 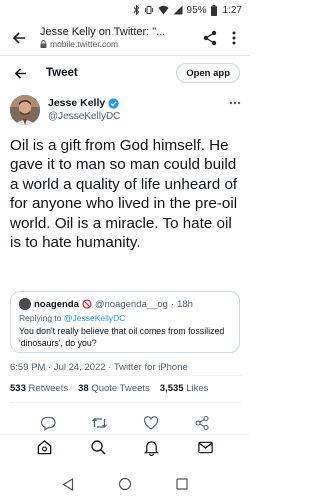 I want to click on author-avatar, so click(x=25, y=110).